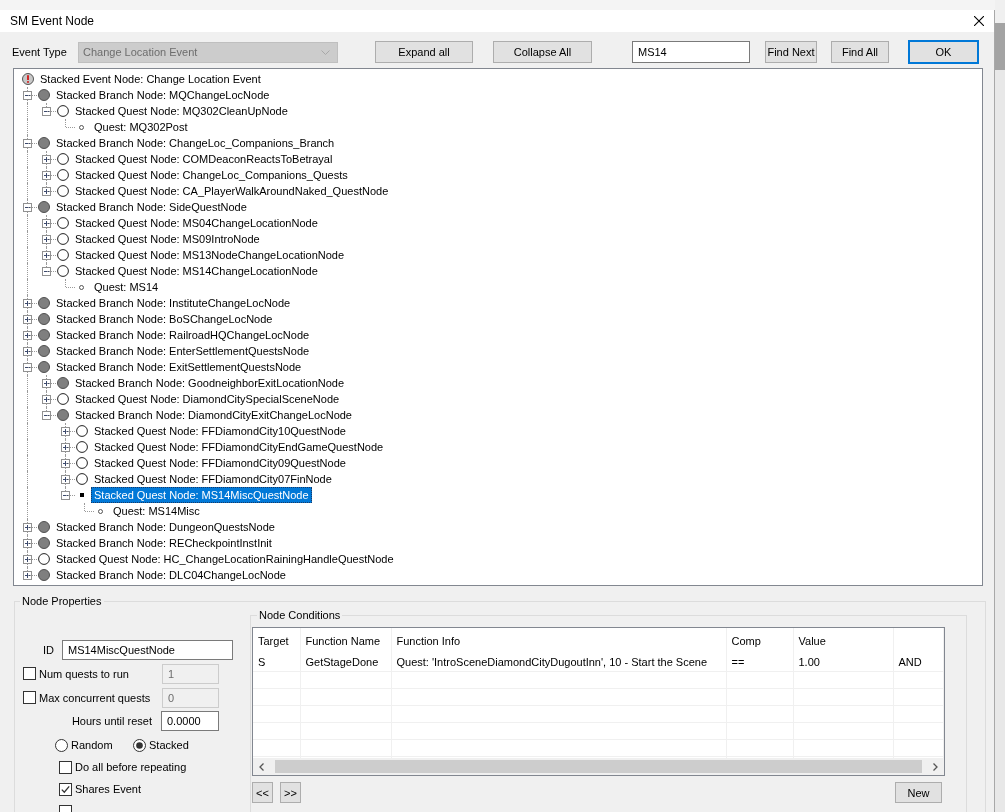 The width and height of the screenshot is (1005, 812). What do you see at coordinates (190, 720) in the screenshot?
I see `hours-field: 0.0000` at bounding box center [190, 720].